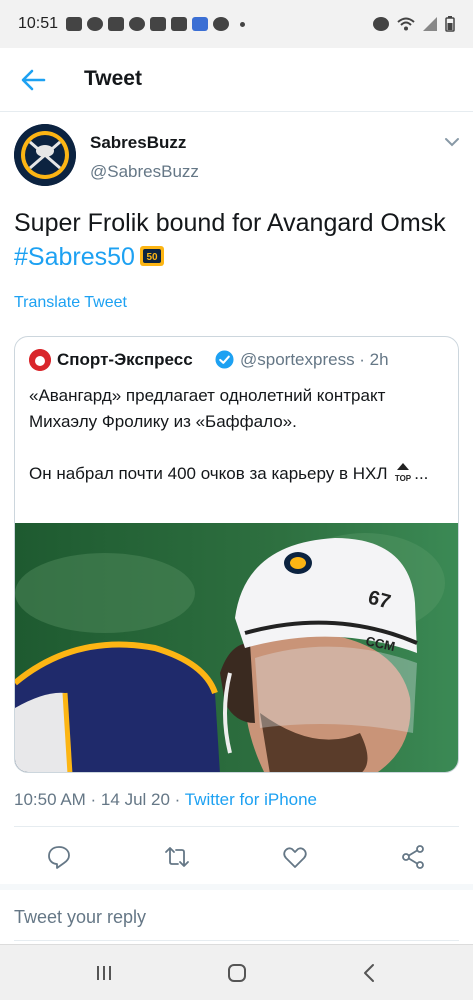  What do you see at coordinates (104, 973) in the screenshot?
I see `recent-apps-icon` at bounding box center [104, 973].